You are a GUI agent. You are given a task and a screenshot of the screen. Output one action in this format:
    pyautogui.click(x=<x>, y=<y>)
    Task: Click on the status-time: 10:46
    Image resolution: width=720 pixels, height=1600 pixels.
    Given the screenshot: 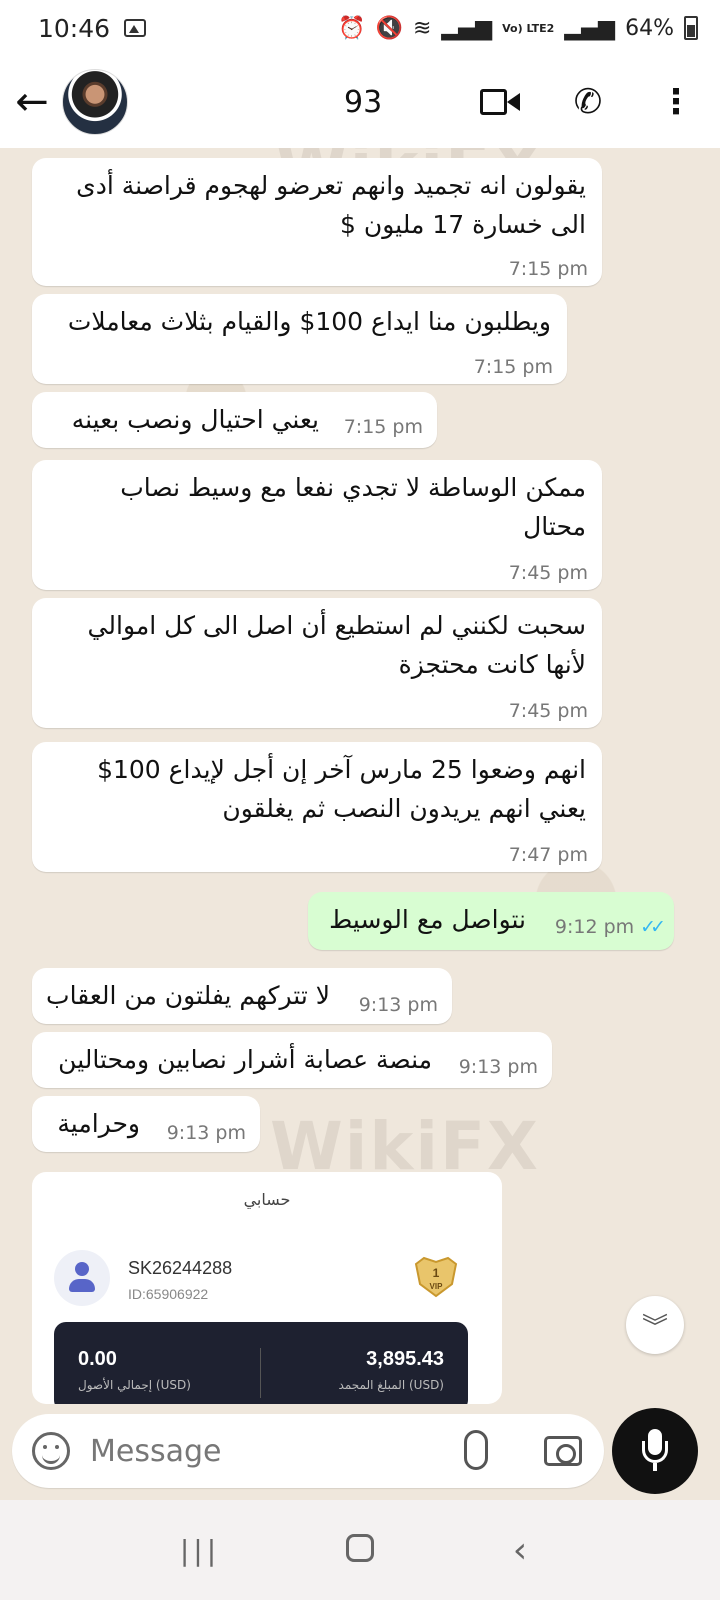 What is the action you would take?
    pyautogui.click(x=74, y=28)
    